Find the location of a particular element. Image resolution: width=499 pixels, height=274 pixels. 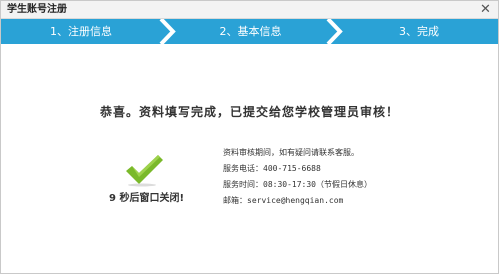

step-progress-bar: 1、注册信息 2、基本信息 3、完成 is located at coordinates (249, 31).